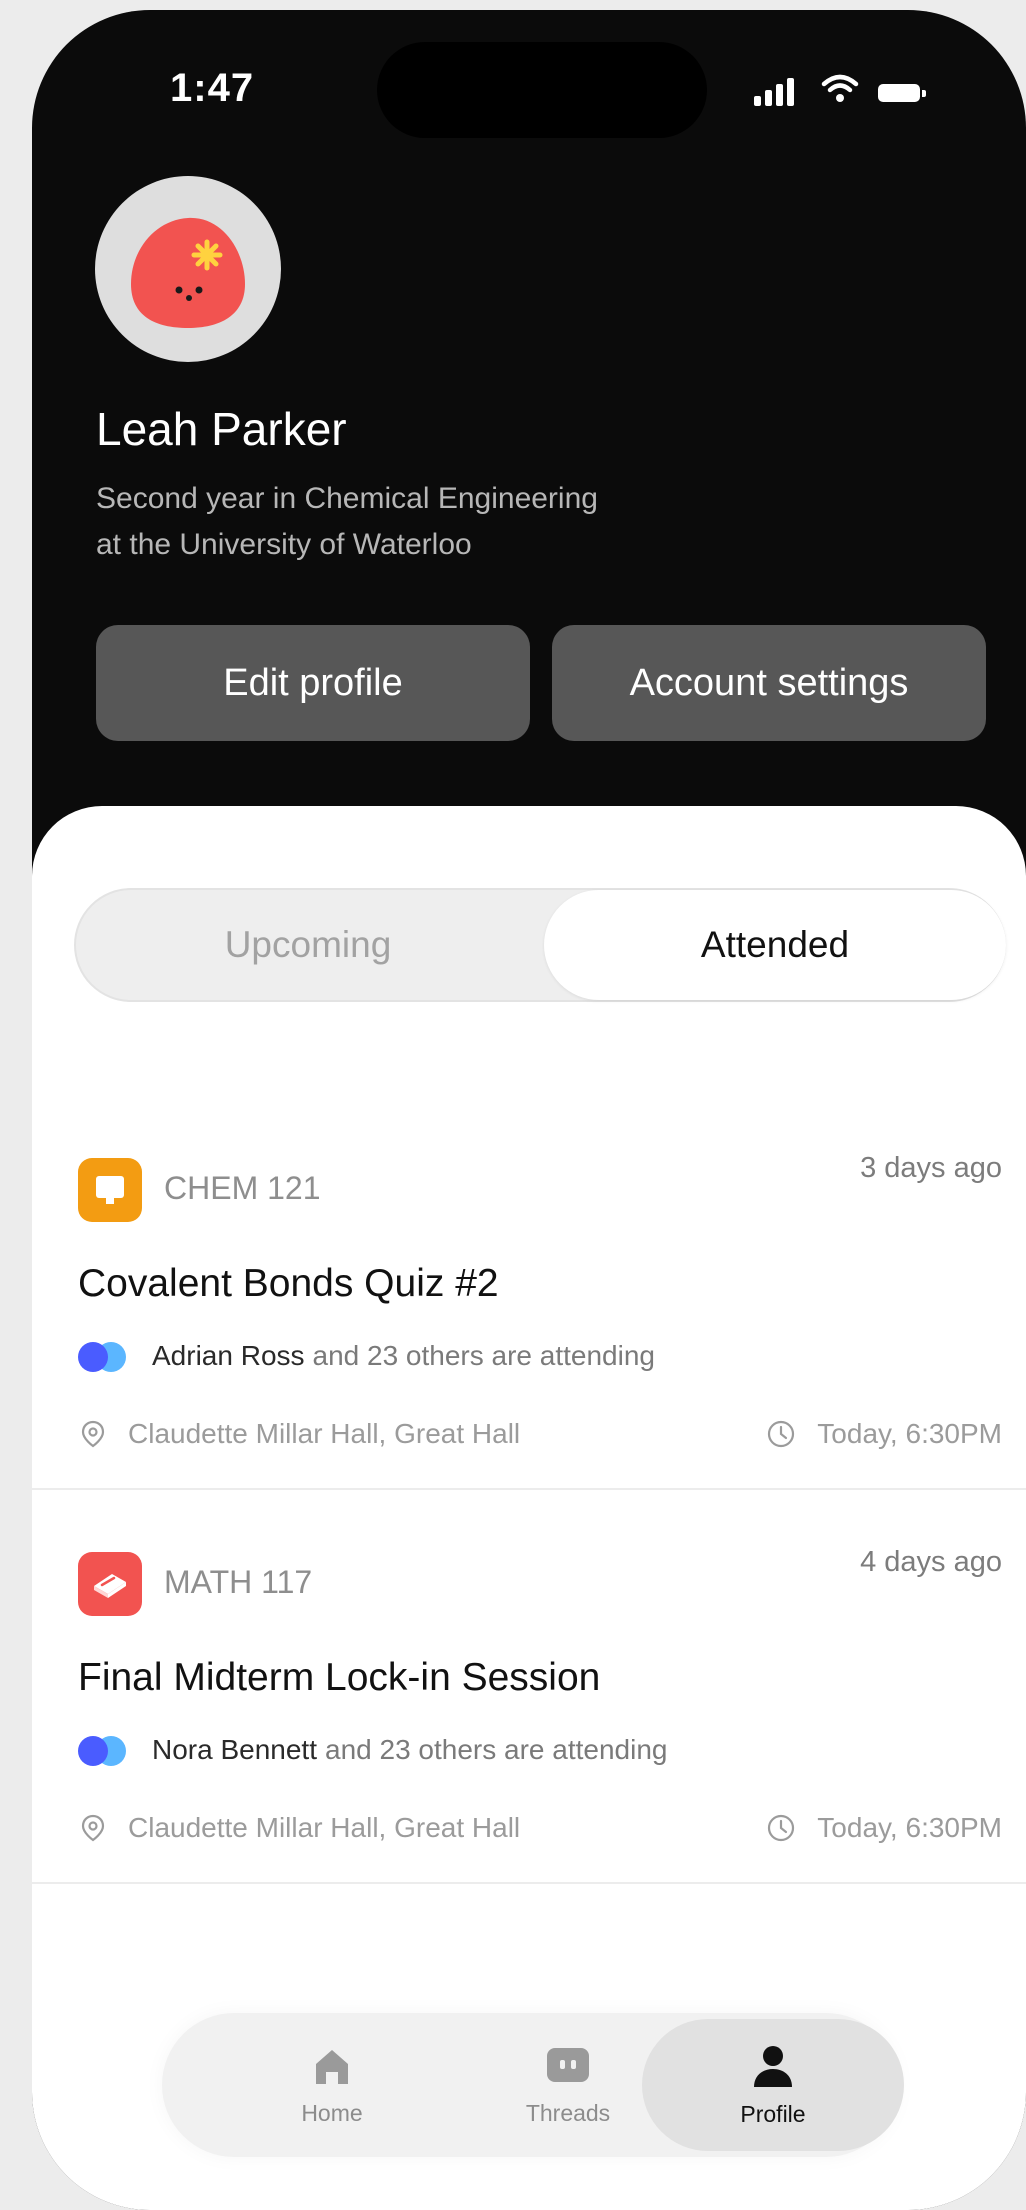 The height and width of the screenshot is (2210, 1026). I want to click on battery-icon, so click(899, 93).